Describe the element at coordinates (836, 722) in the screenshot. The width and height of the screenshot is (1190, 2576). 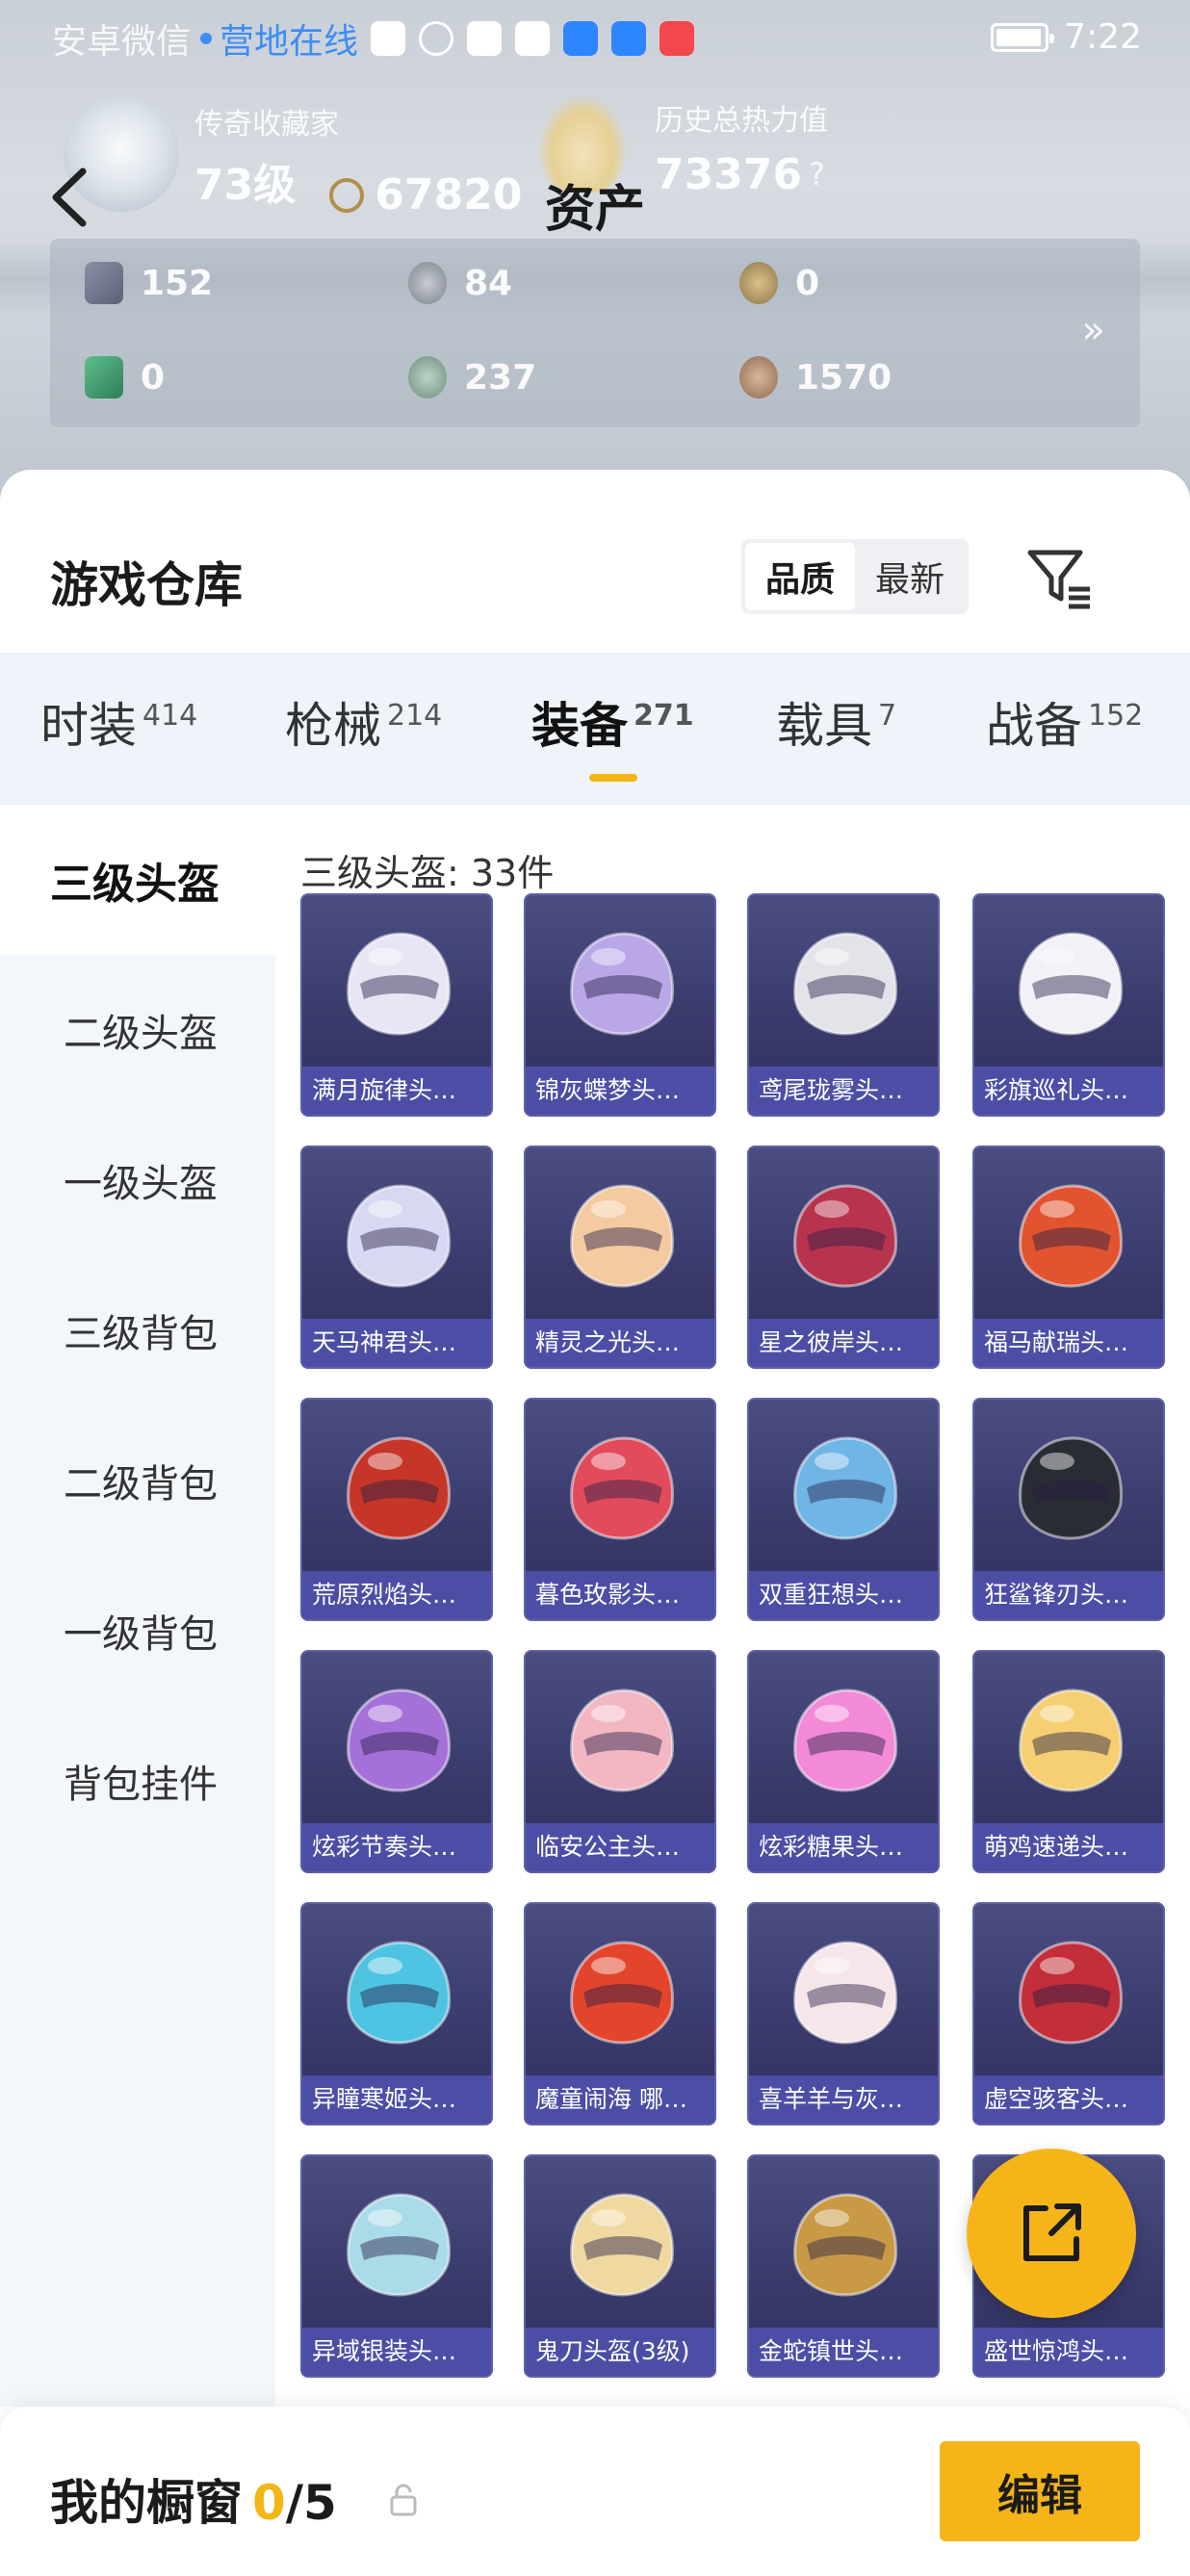
I see `tab-vehicles: 载具 7` at that location.